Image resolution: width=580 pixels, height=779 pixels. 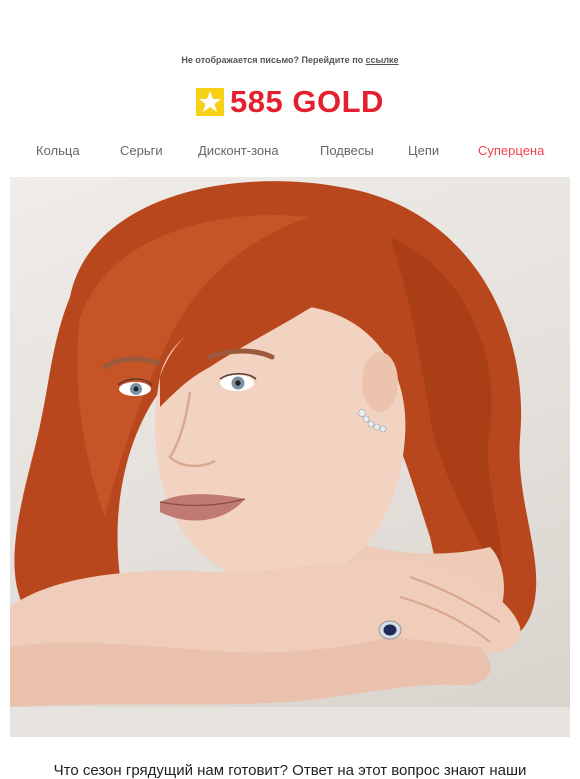 I want to click on preheader-text: Не отображается письмо? Перейдите по, so click(x=272, y=60).